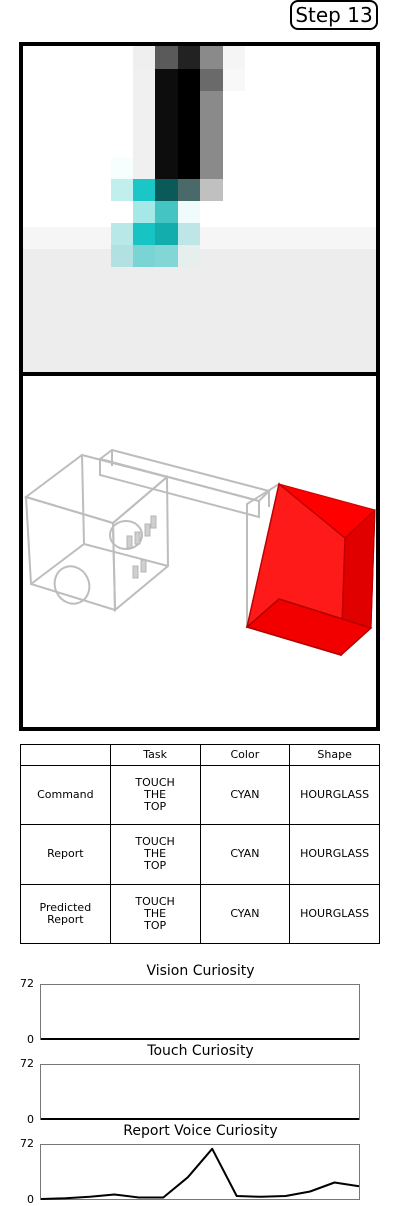 The height and width of the screenshot is (1206, 400). What do you see at coordinates (334, 755) in the screenshot?
I see `table-header-cell: Shape` at bounding box center [334, 755].